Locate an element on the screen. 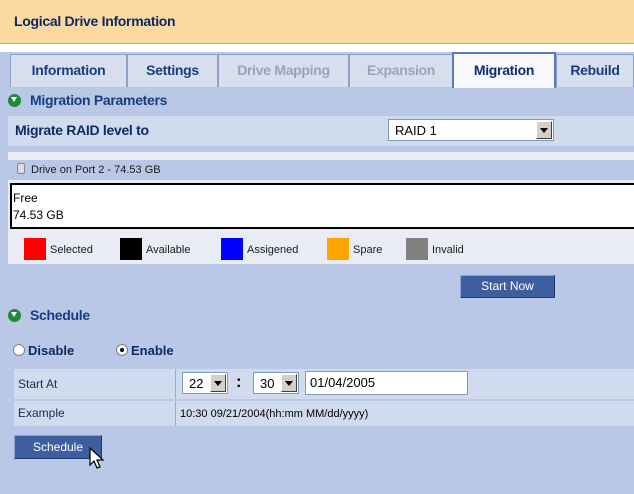 This screenshot has width=634, height=494. legend-swatch-selected is located at coordinates (35, 249).